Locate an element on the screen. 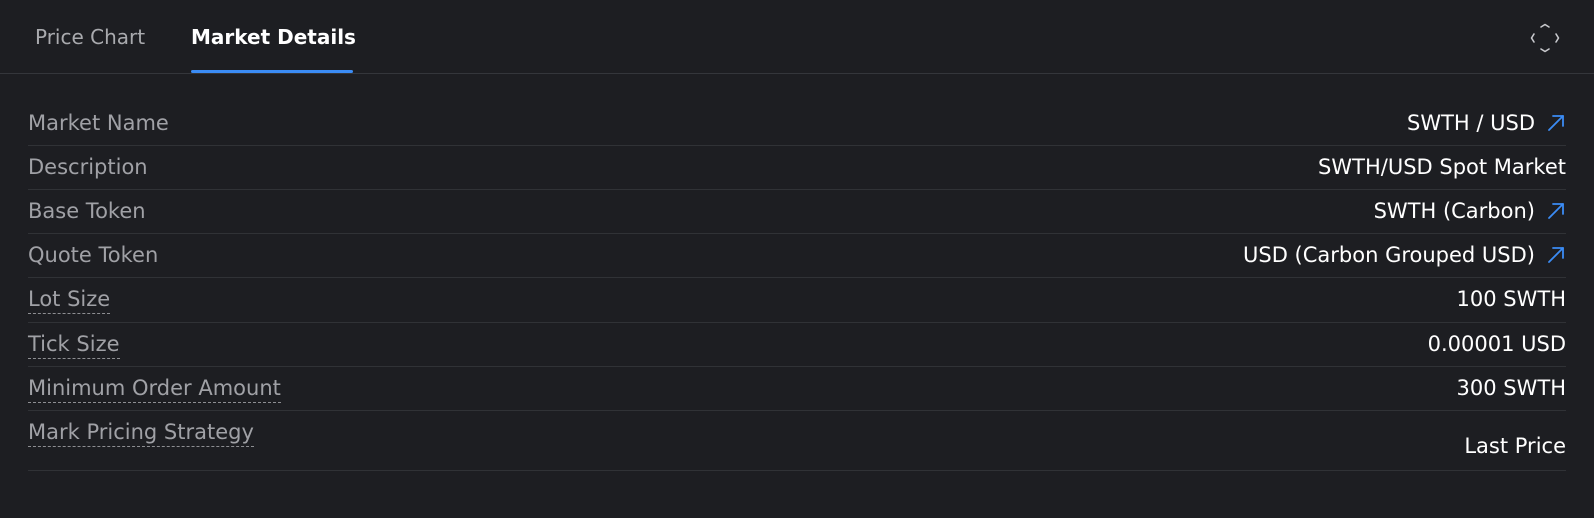 This screenshot has width=1594, height=518. detail-label-tooltip: Minimum Order Amount is located at coordinates (154, 389).